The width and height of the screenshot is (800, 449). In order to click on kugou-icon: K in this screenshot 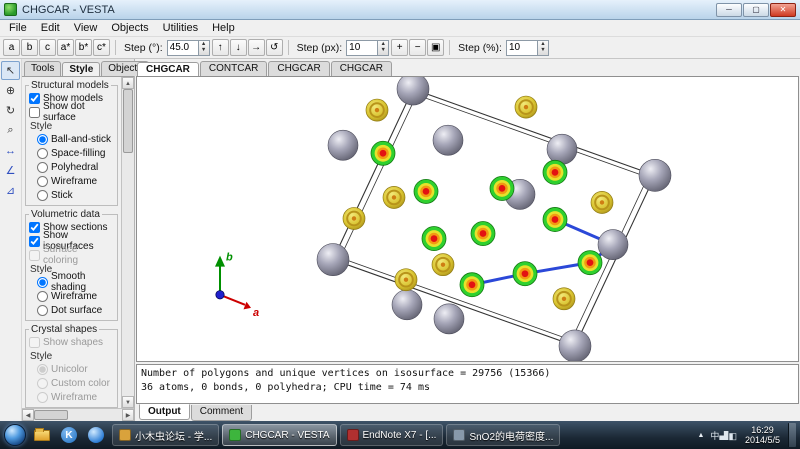, I will do `click(69, 435)`.